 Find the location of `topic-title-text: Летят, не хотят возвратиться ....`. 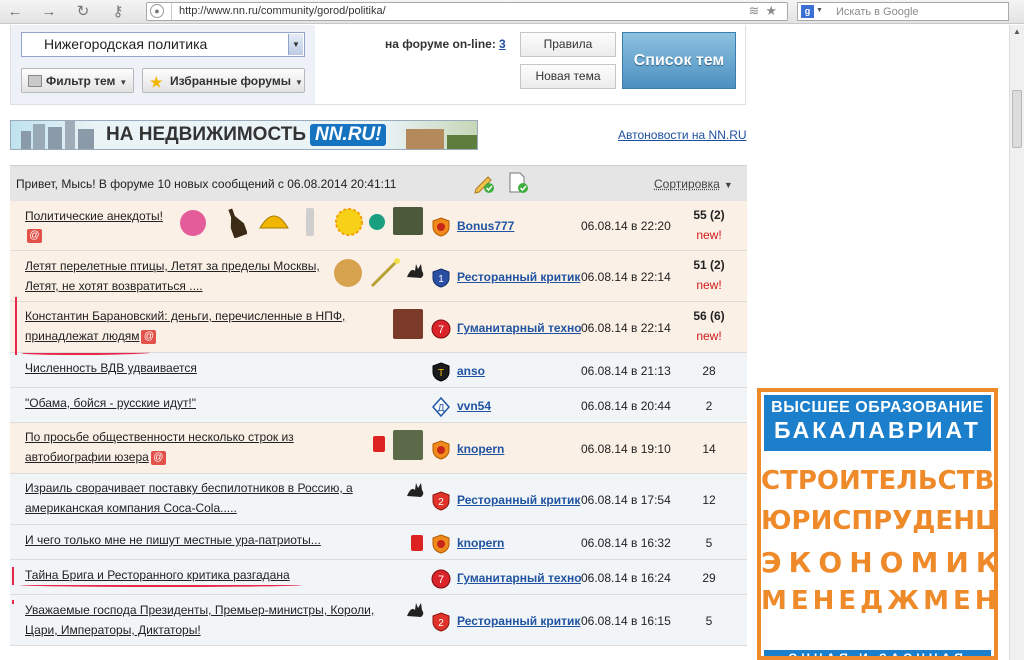

topic-title-text: Летят, не хотят возвратиться .... is located at coordinates (114, 286).